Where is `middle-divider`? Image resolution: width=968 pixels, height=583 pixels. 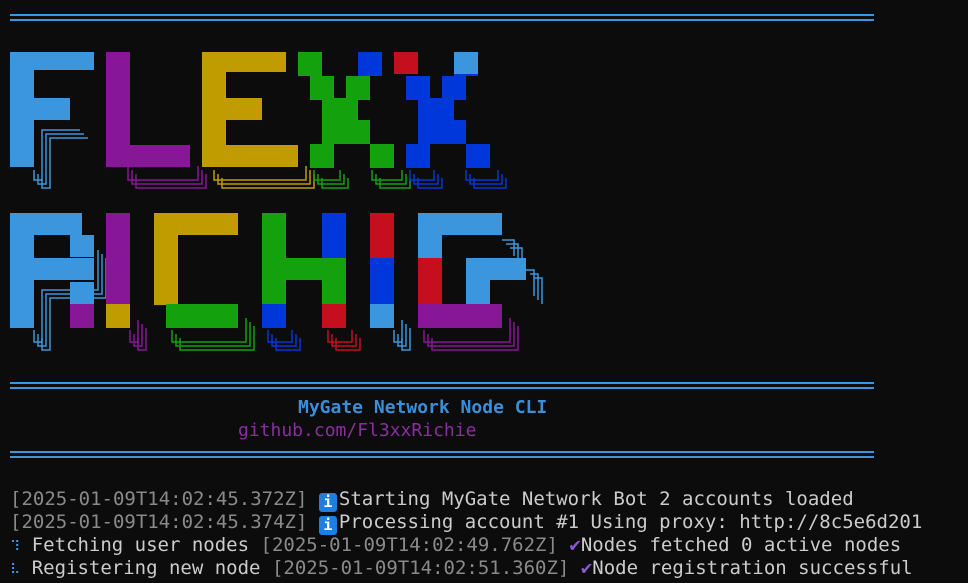 middle-divider is located at coordinates (442, 385).